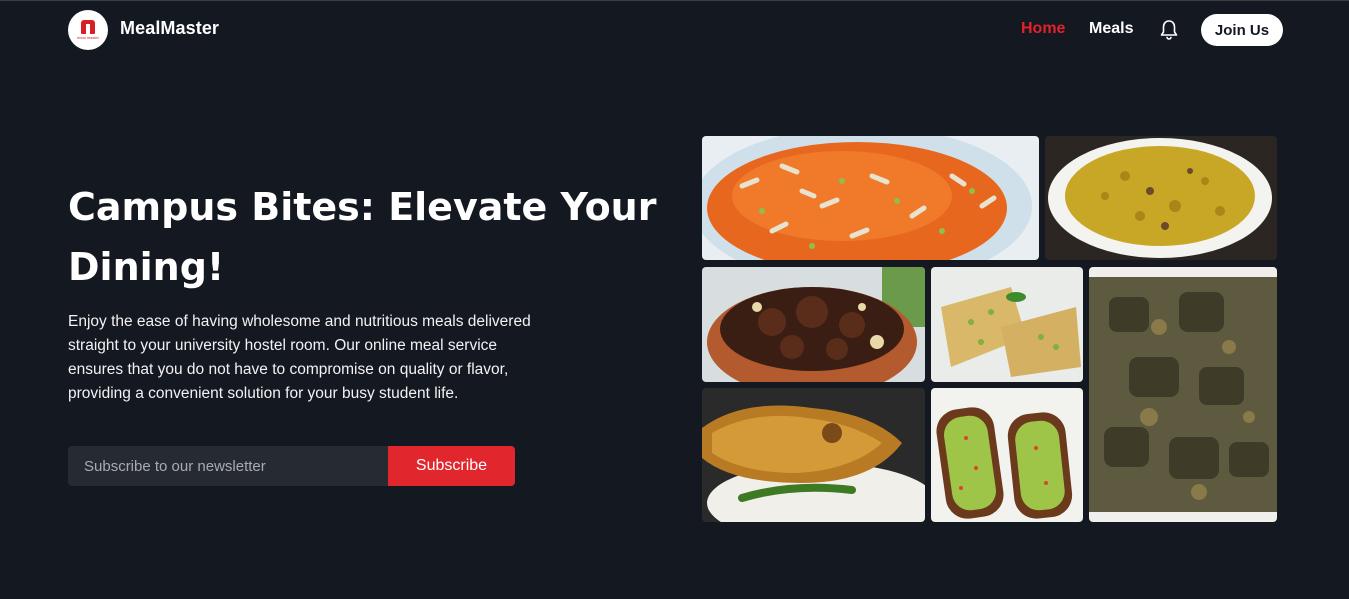 This screenshot has height=599, width=1349. What do you see at coordinates (451, 466) in the screenshot?
I see `subscribe-button: Subscribe` at bounding box center [451, 466].